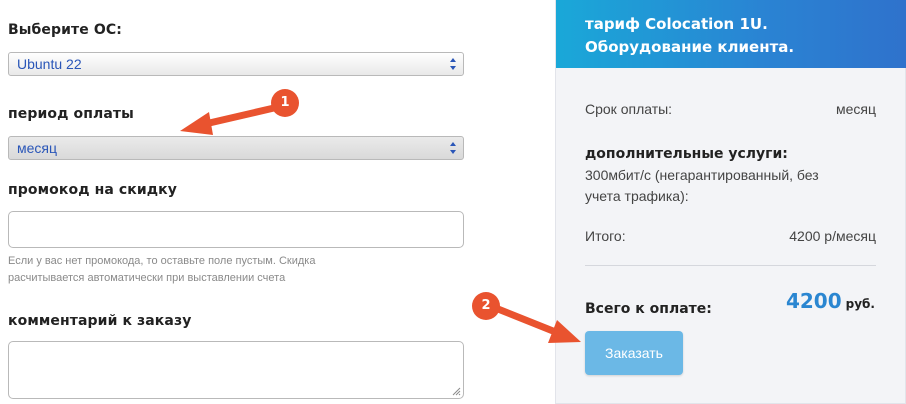  I want to click on summary-divider, so click(730, 265).